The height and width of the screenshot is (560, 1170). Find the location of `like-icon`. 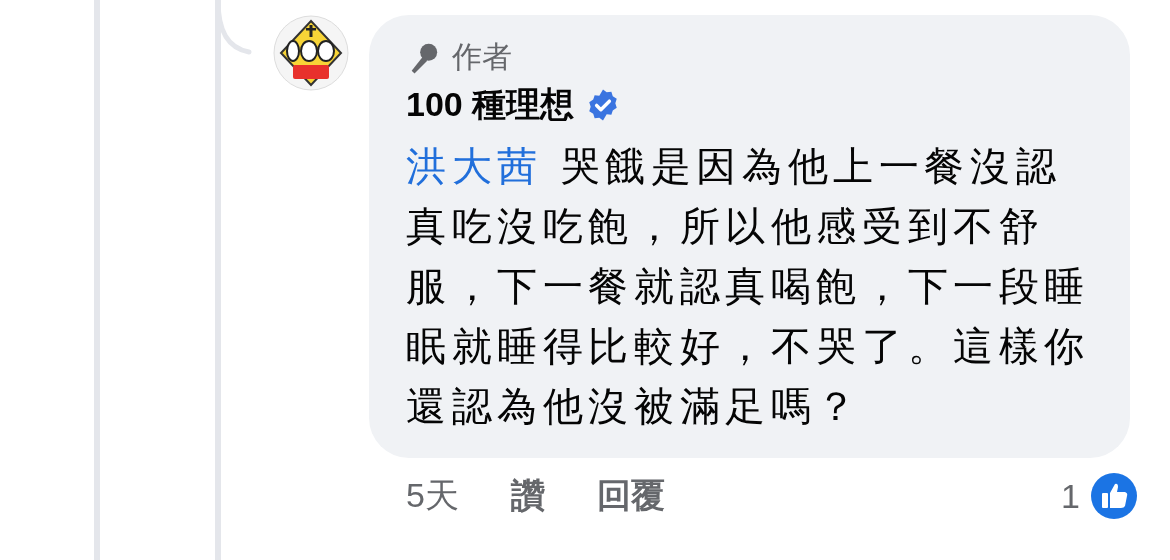

like-icon is located at coordinates (1114, 496).